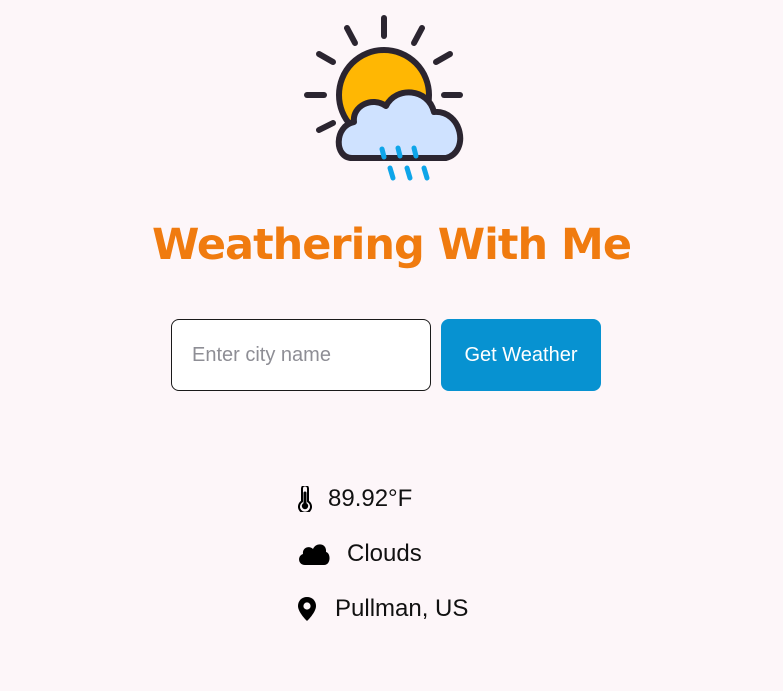  I want to click on location-row: Pullman, US, so click(382, 609).